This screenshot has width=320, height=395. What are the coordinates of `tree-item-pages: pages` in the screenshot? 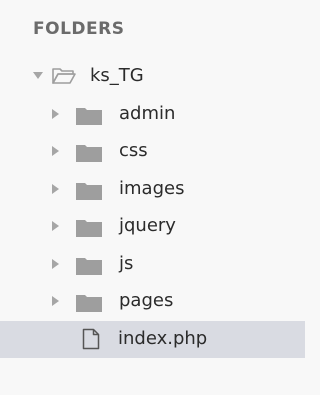 It's located at (152, 302).